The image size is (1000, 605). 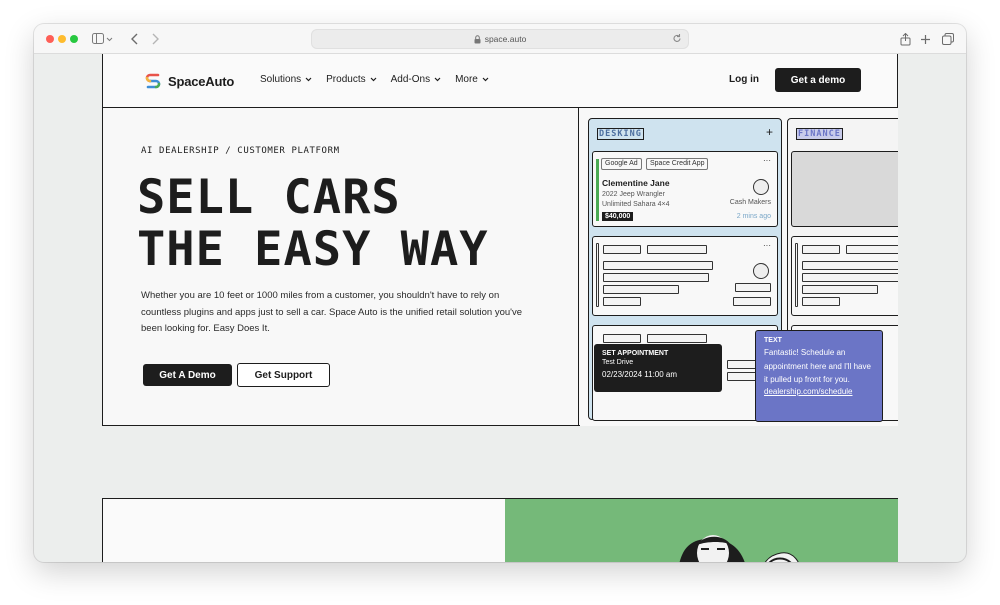 I want to click on status-accent, so click(x=597, y=190).